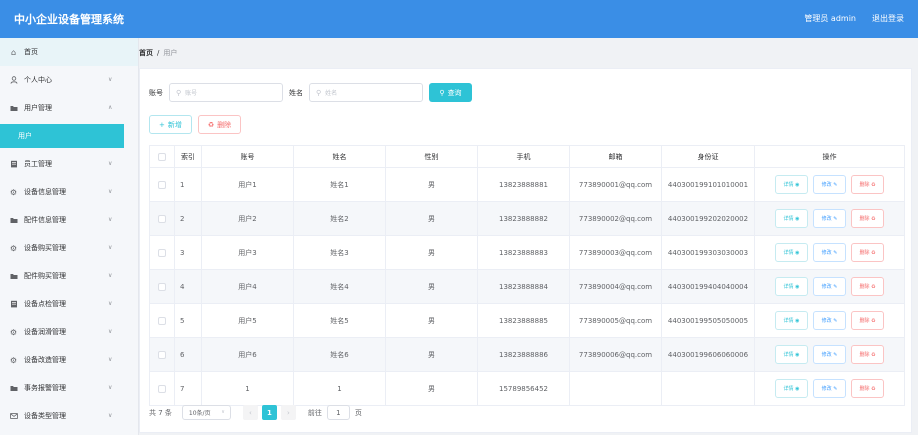 Image resolution: width=918 pixels, height=435 pixels. I want to click on cell-actions: 详情 ◉ 修改 ✎ 删除 ♻, so click(829, 184).